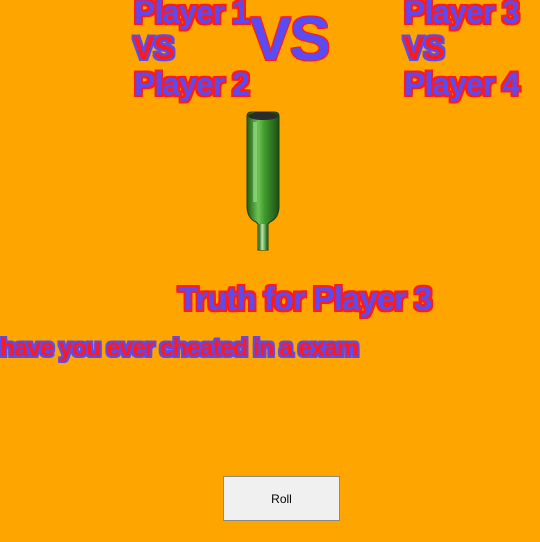 This screenshot has height=542, width=540. Describe the element at coordinates (290, 39) in the screenshot. I see `center-vs-label: VS` at that location.